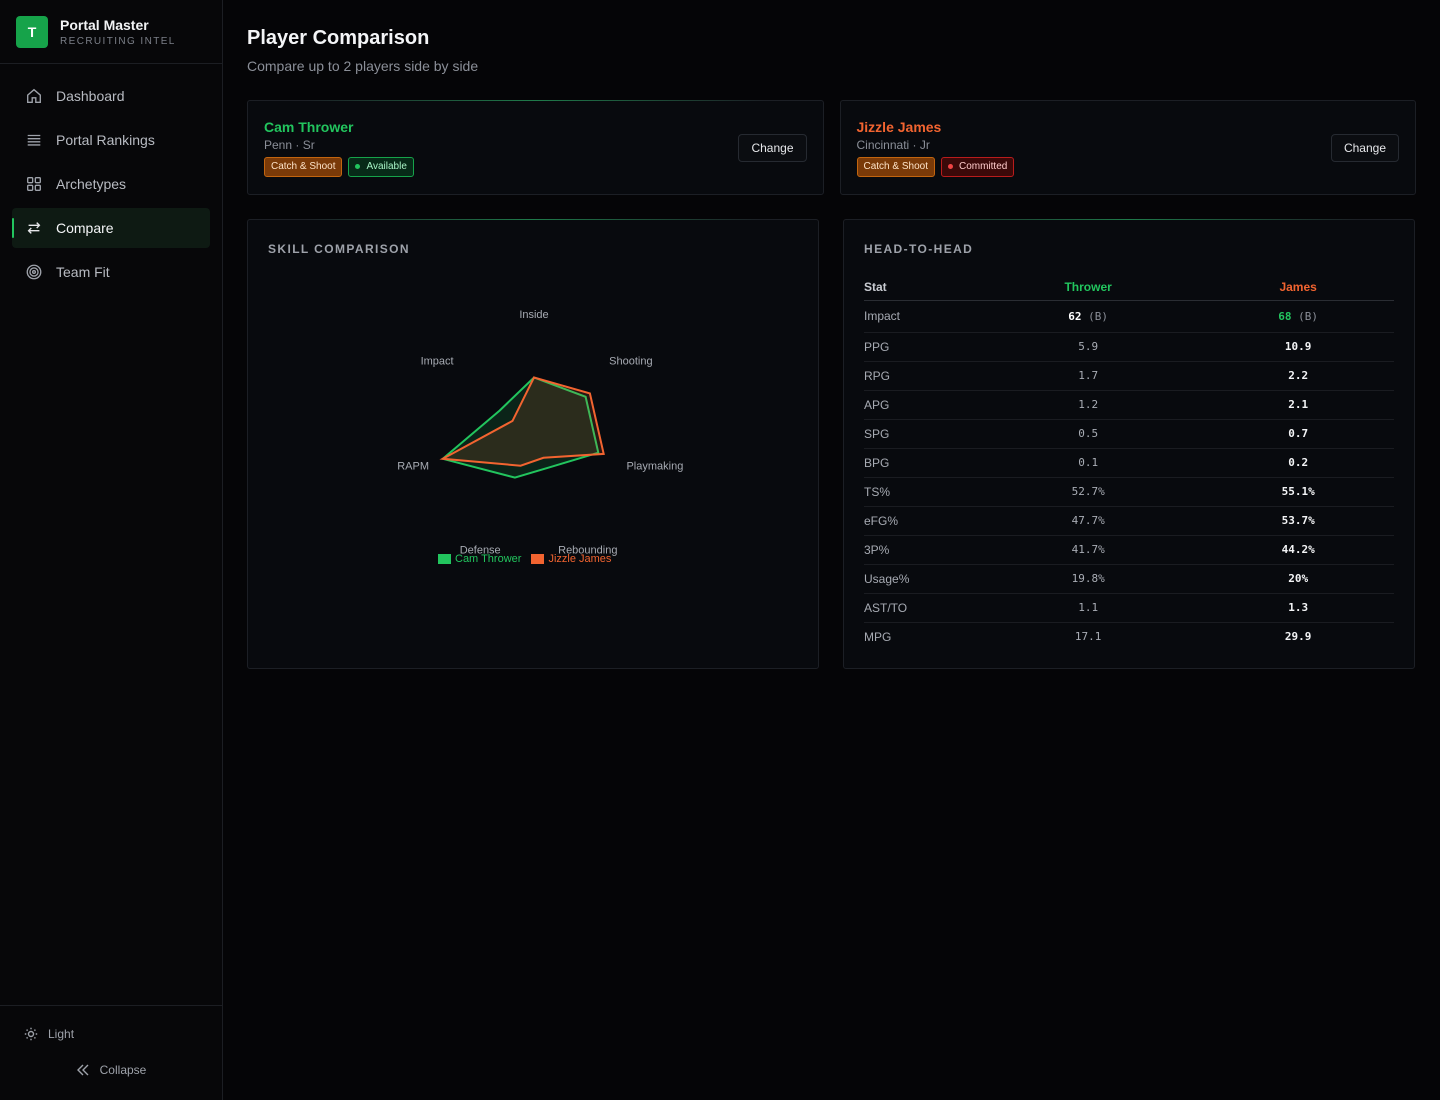 This screenshot has width=1440, height=1100. Describe the element at coordinates (893, 144) in the screenshot. I see `player-meta: Cincinnati · Jr` at that location.